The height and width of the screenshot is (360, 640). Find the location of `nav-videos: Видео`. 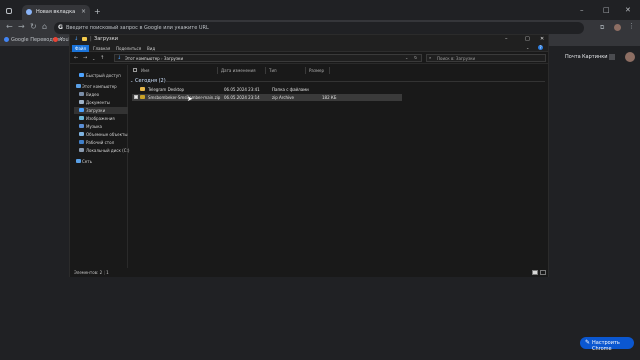

nav-videos: Видео is located at coordinates (101, 94).